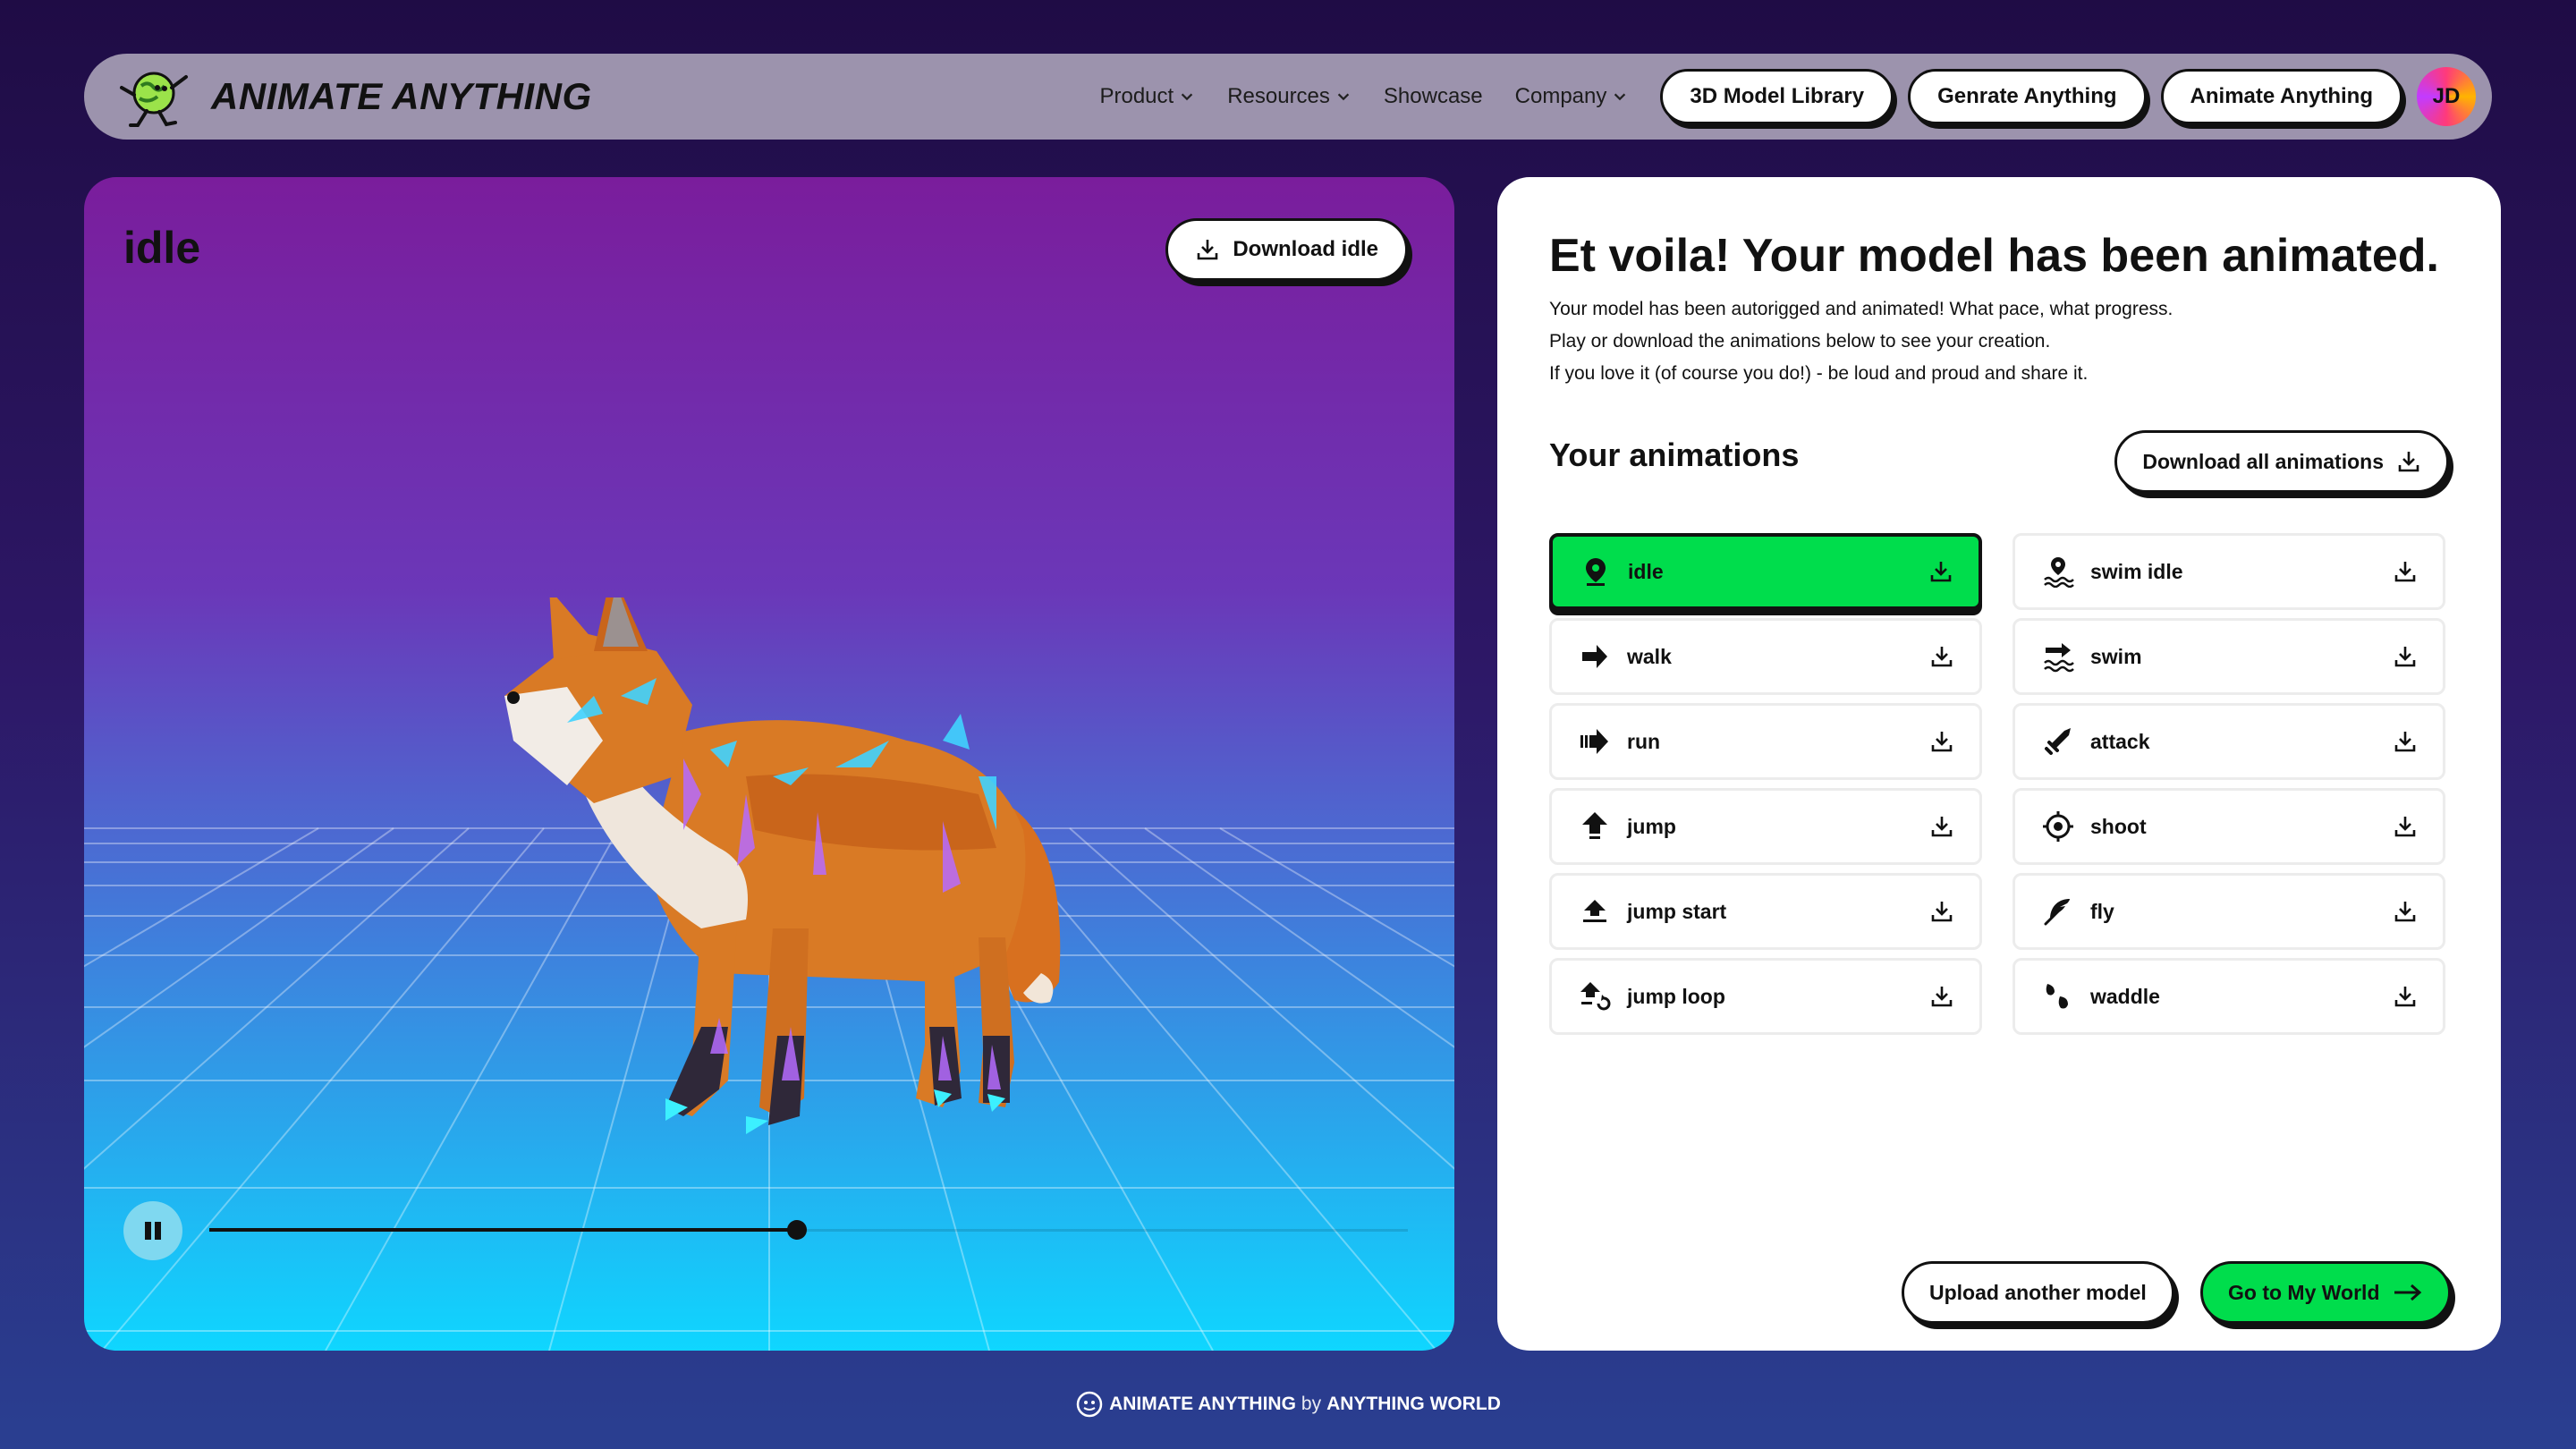 This screenshot has height=1449, width=2576. I want to click on model-library-button: 3D Model Library, so click(1777, 96).